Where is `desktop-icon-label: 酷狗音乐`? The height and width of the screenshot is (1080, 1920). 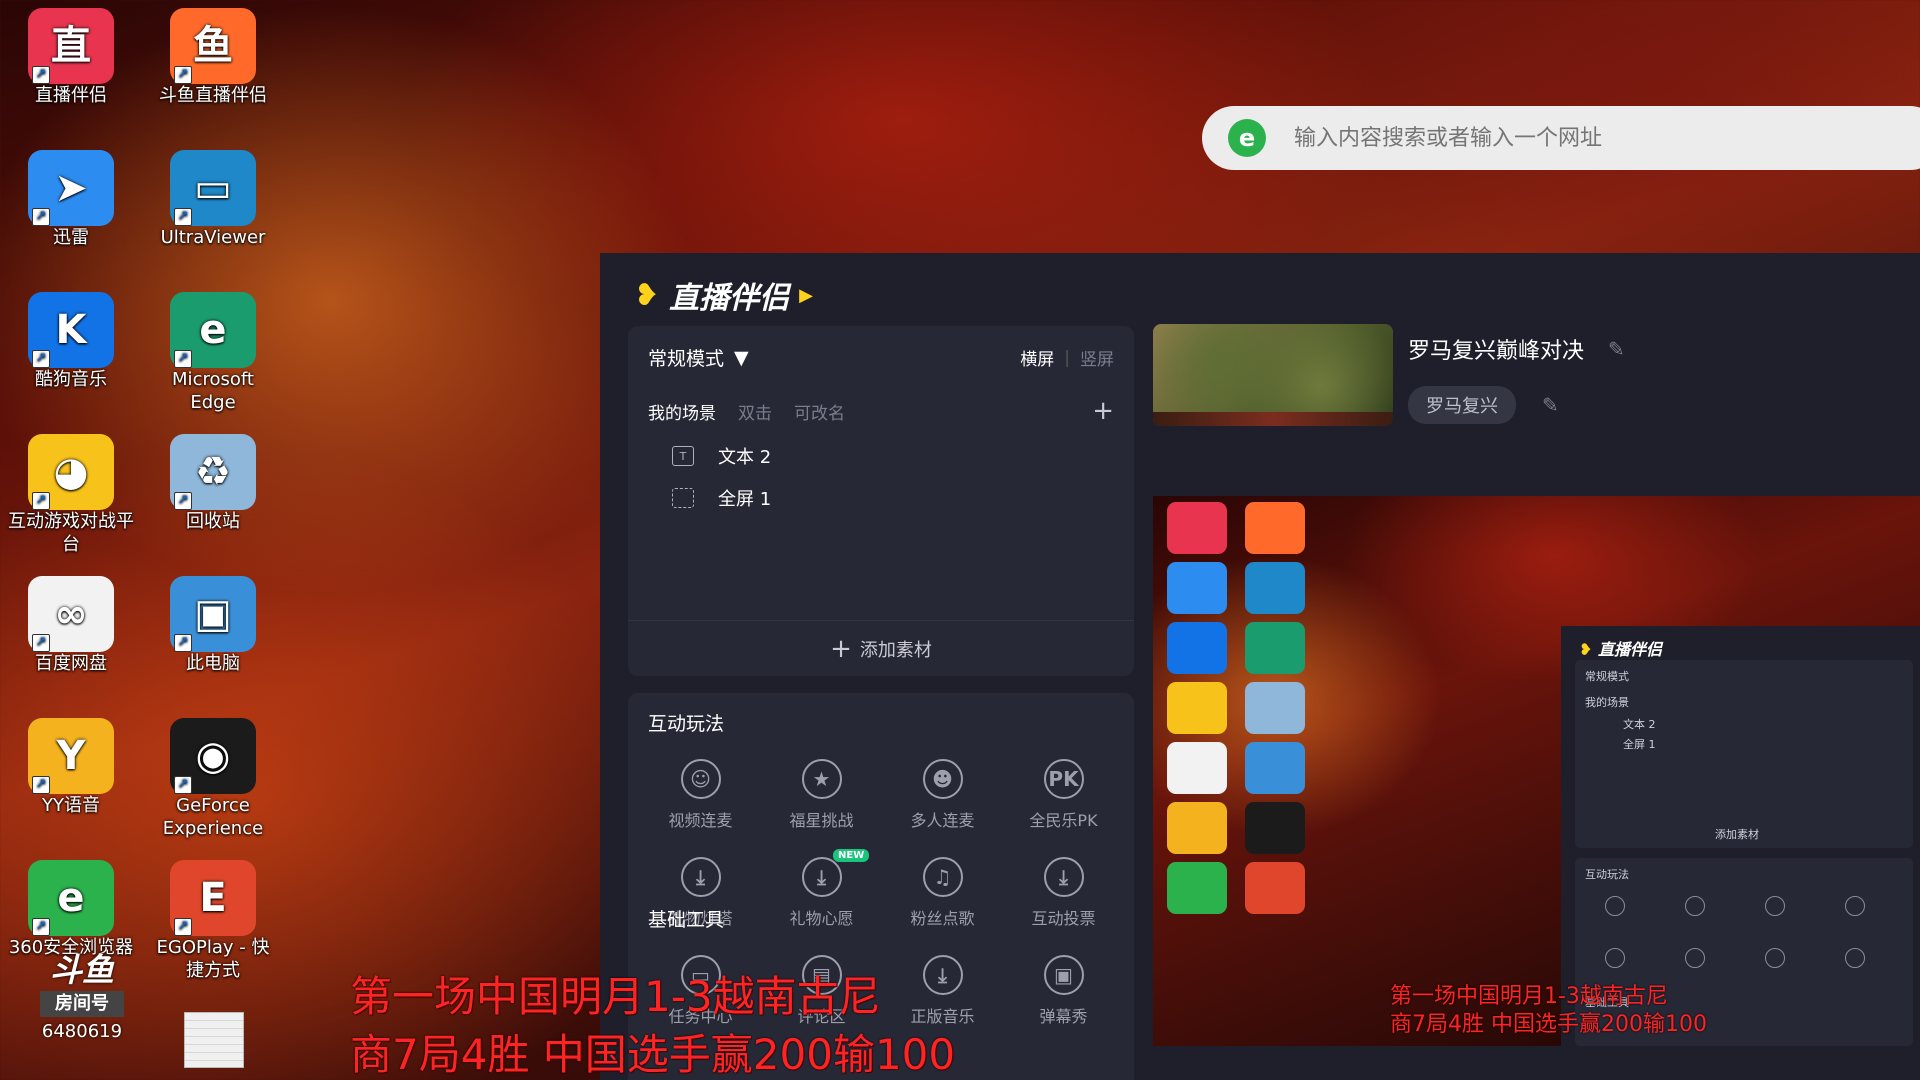 desktop-icon-label: 酷狗音乐 is located at coordinates (71, 379).